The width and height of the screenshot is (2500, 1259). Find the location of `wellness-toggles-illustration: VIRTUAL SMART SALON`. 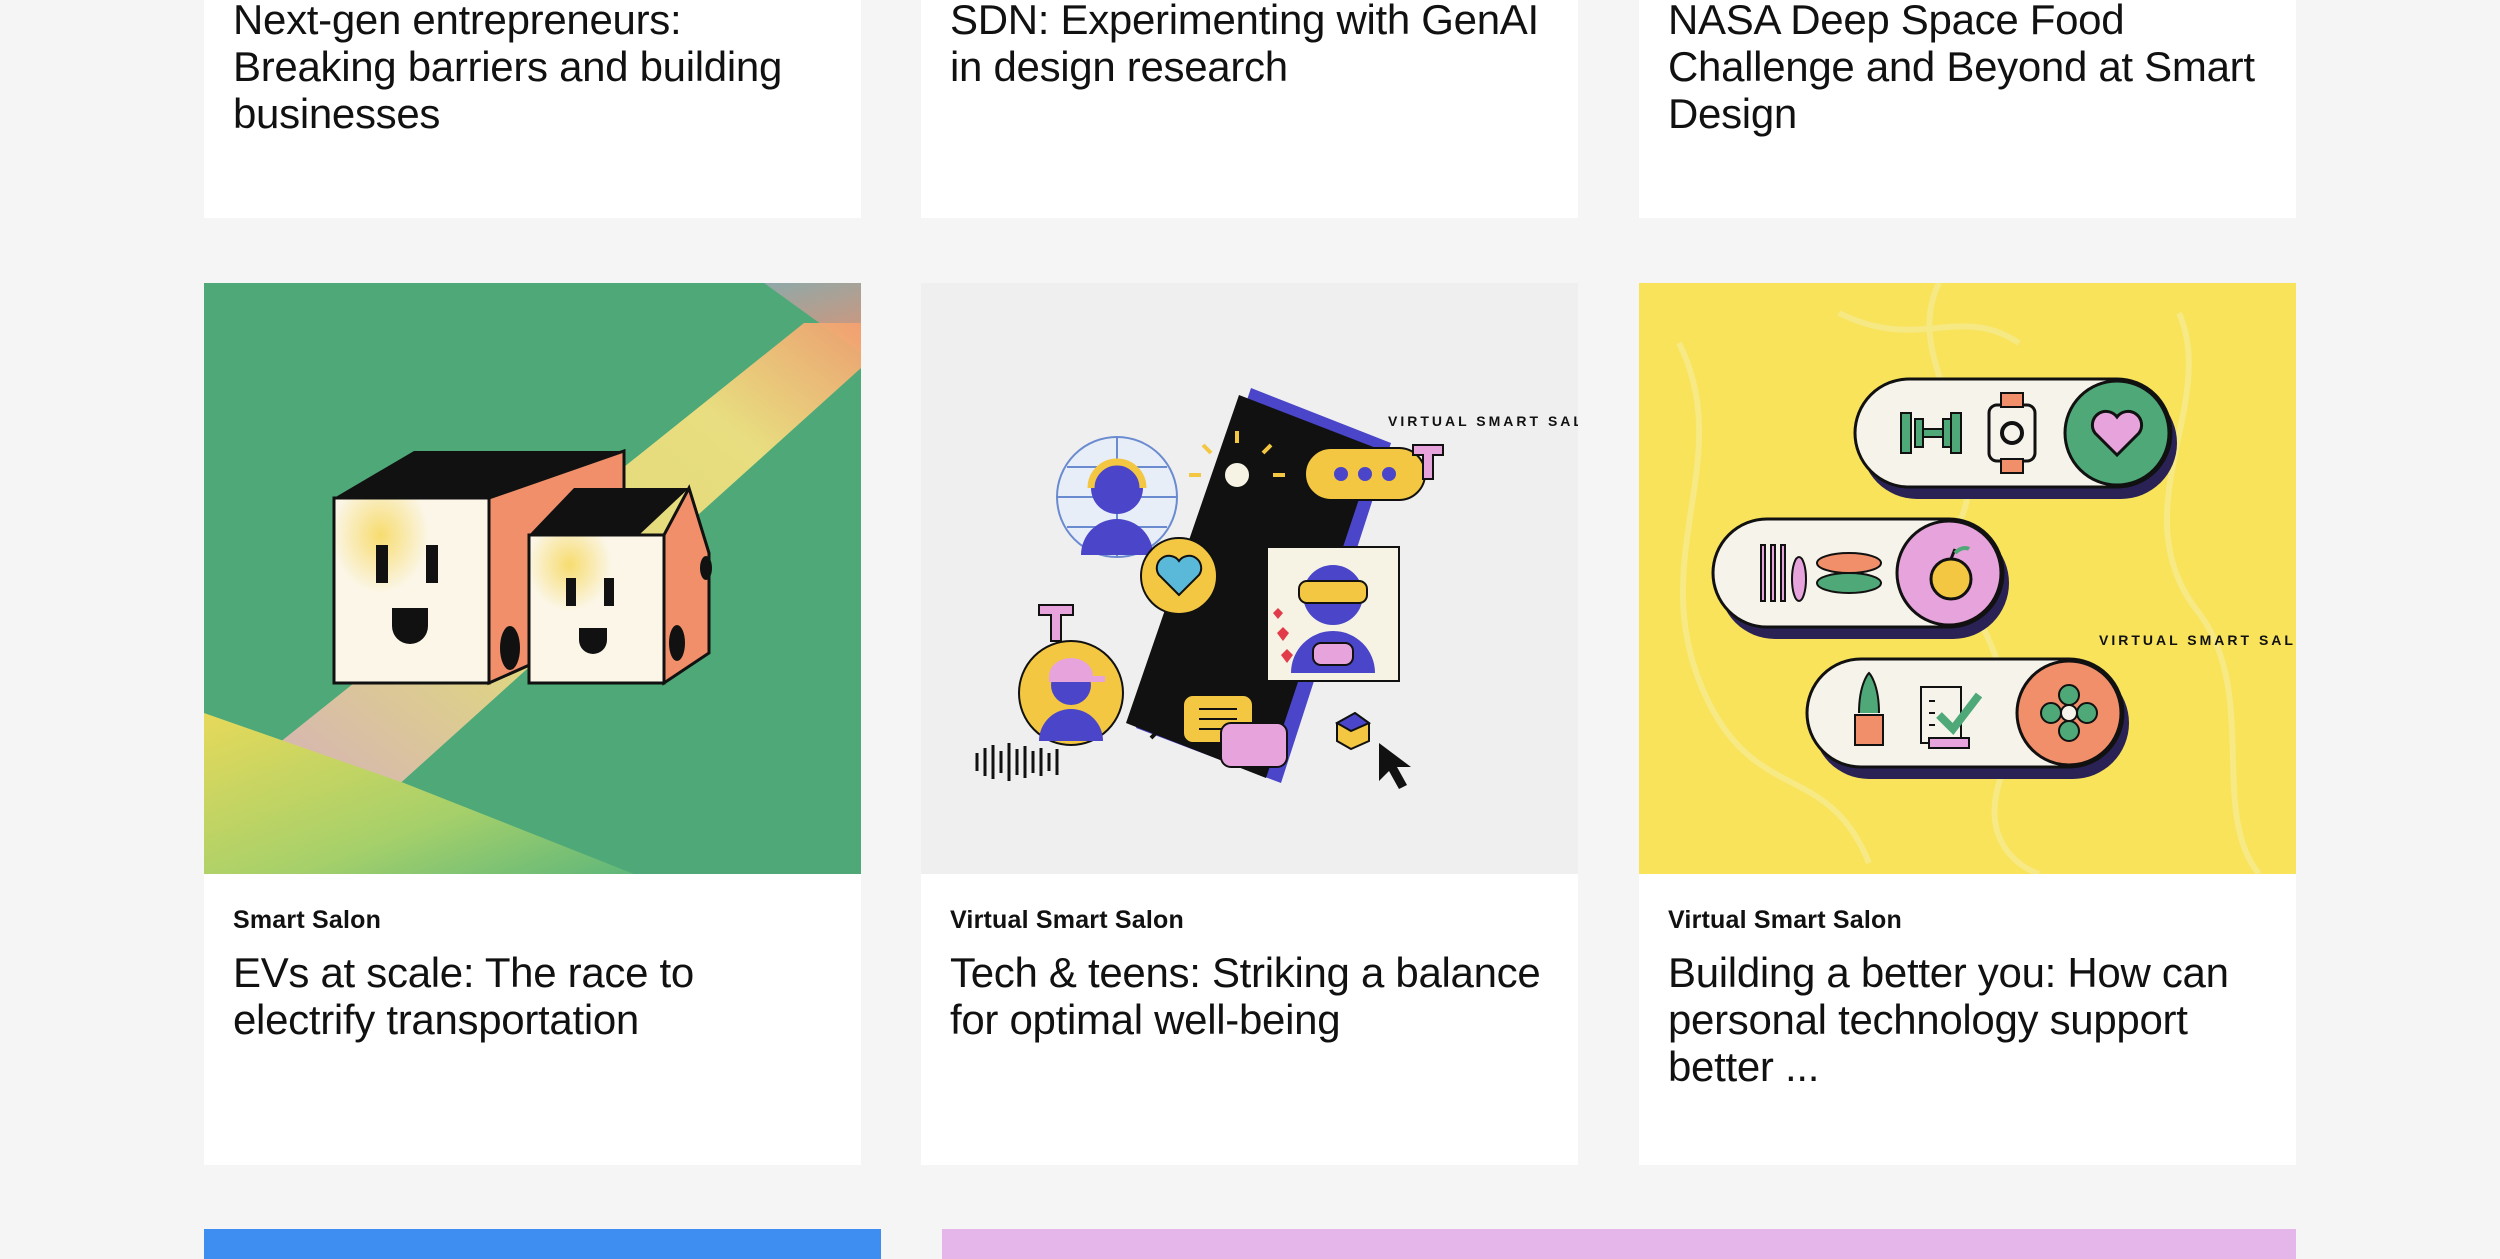

wellness-toggles-illustration: VIRTUAL SMART SALON is located at coordinates (1967, 578).